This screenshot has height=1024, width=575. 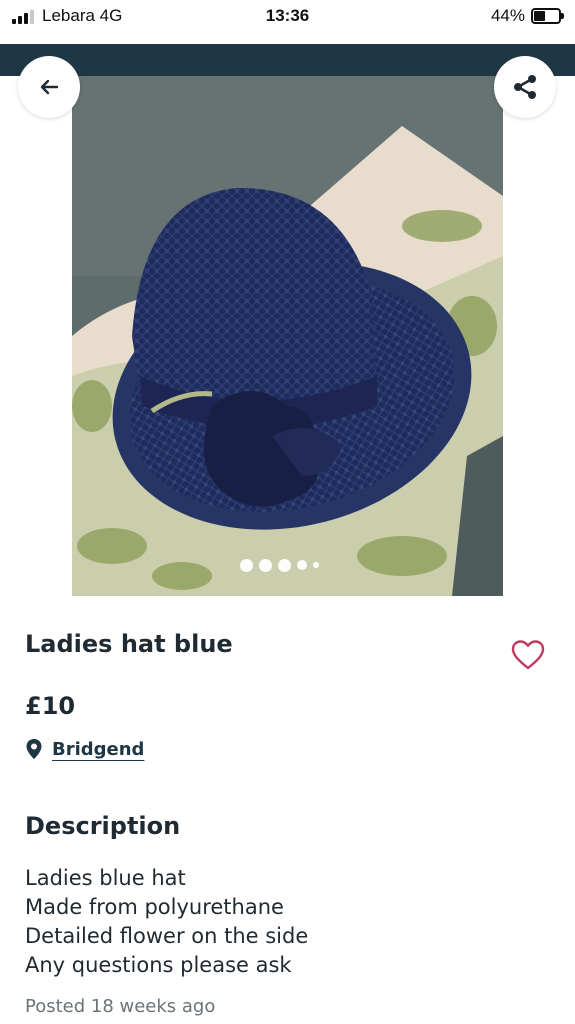 I want to click on description-line: Ladies blue hat, so click(x=105, y=878).